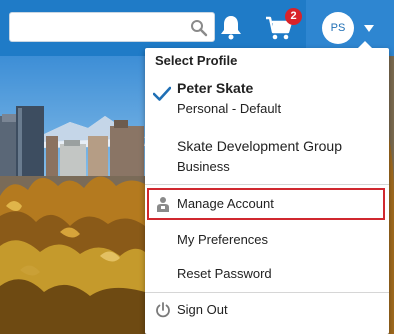 The width and height of the screenshot is (394, 334). I want to click on profile-subtitle: Personal - Default, so click(229, 108).